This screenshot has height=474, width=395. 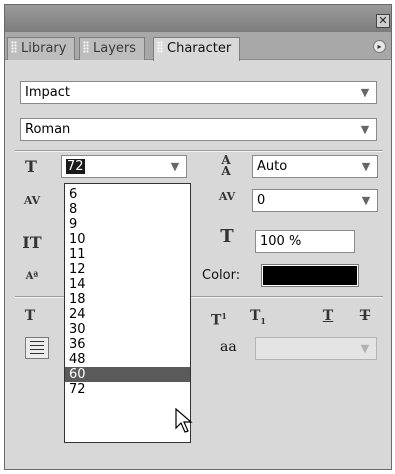 I want to click on tab-label: Library, so click(x=44, y=48).